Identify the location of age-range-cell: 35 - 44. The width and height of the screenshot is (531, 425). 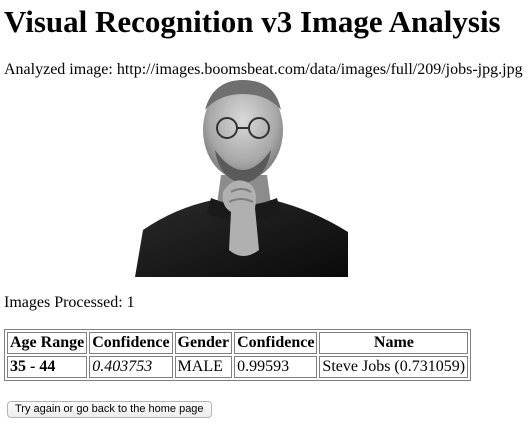
(47, 367).